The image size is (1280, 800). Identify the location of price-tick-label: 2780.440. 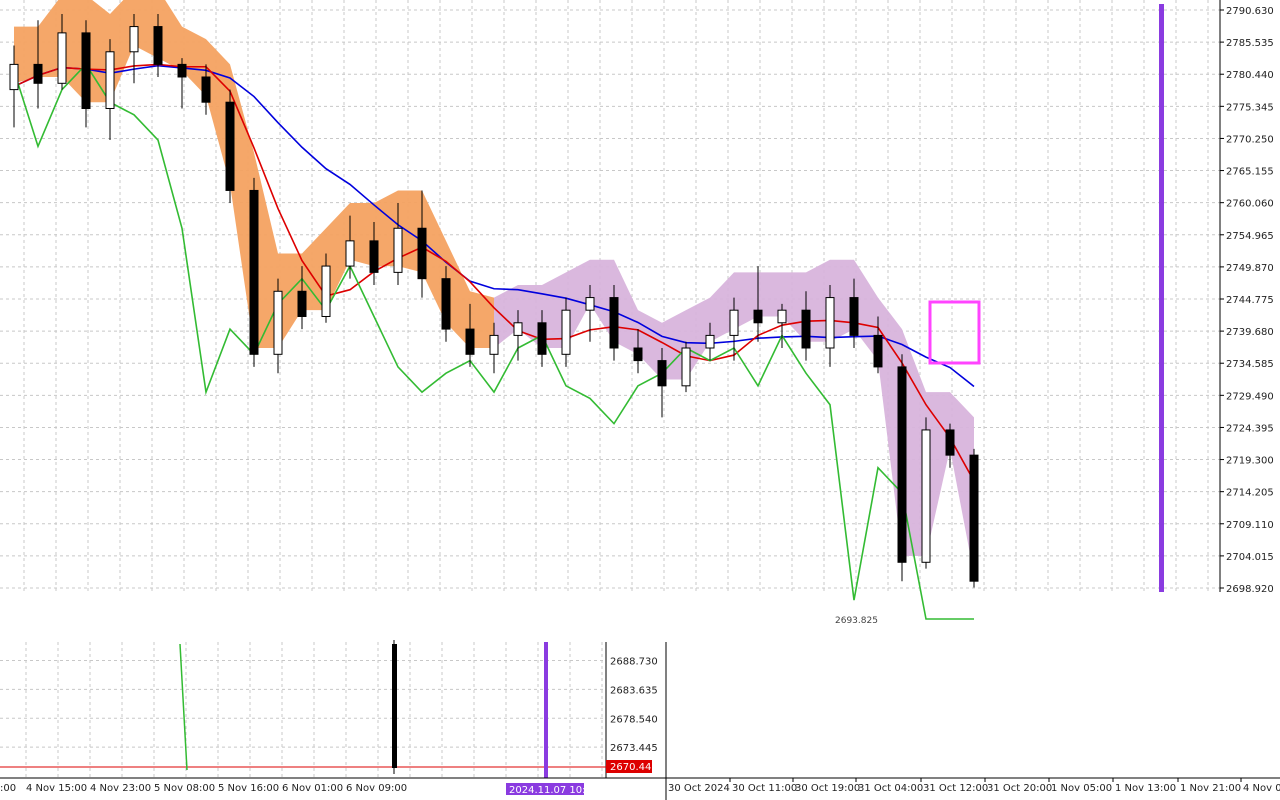
(1250, 75).